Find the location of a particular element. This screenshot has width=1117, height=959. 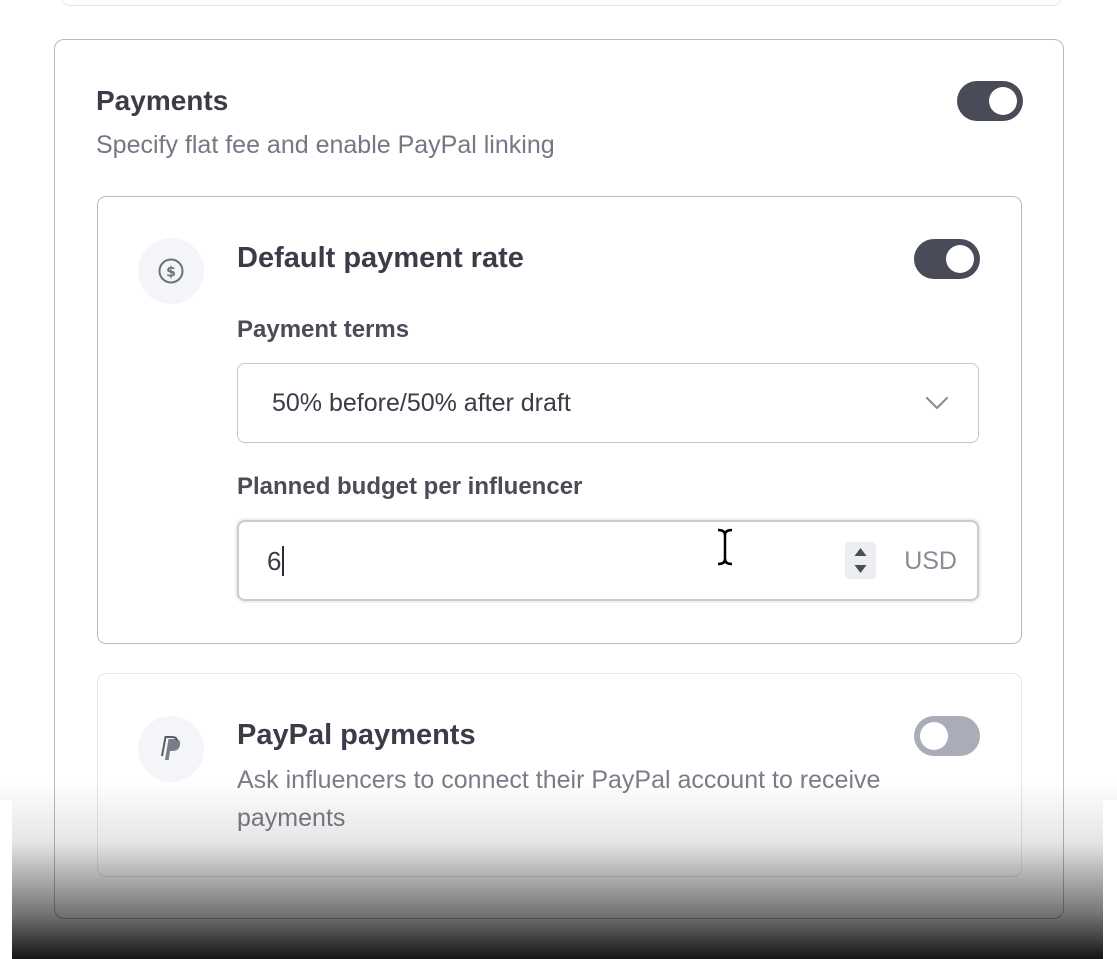

default-payment-rate-toggle is located at coordinates (947, 259).